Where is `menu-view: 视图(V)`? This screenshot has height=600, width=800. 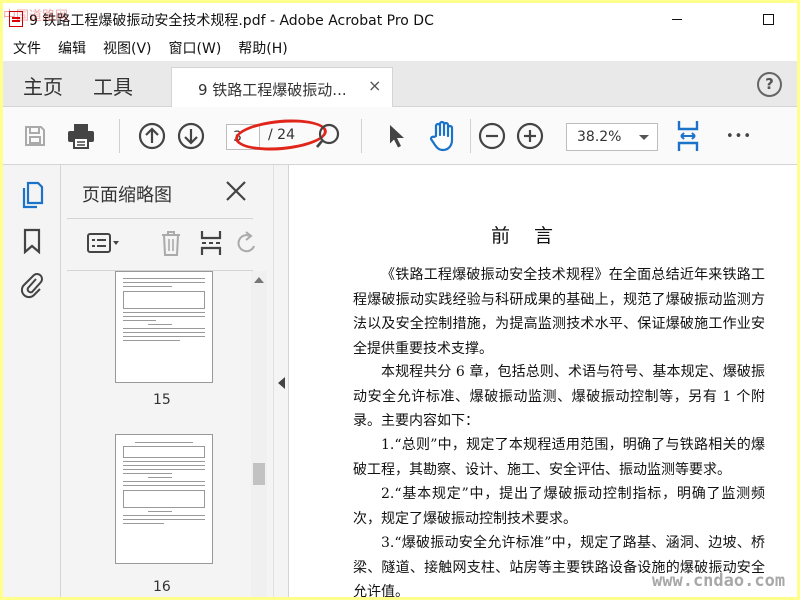
menu-view: 视图(V) is located at coordinates (127, 48).